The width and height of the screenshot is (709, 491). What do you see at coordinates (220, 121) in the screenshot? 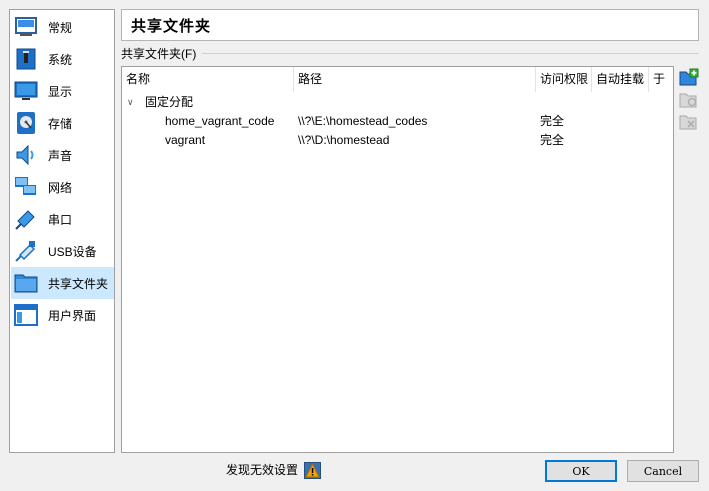
I see `folder-name: home_vagrant_code` at bounding box center [220, 121].